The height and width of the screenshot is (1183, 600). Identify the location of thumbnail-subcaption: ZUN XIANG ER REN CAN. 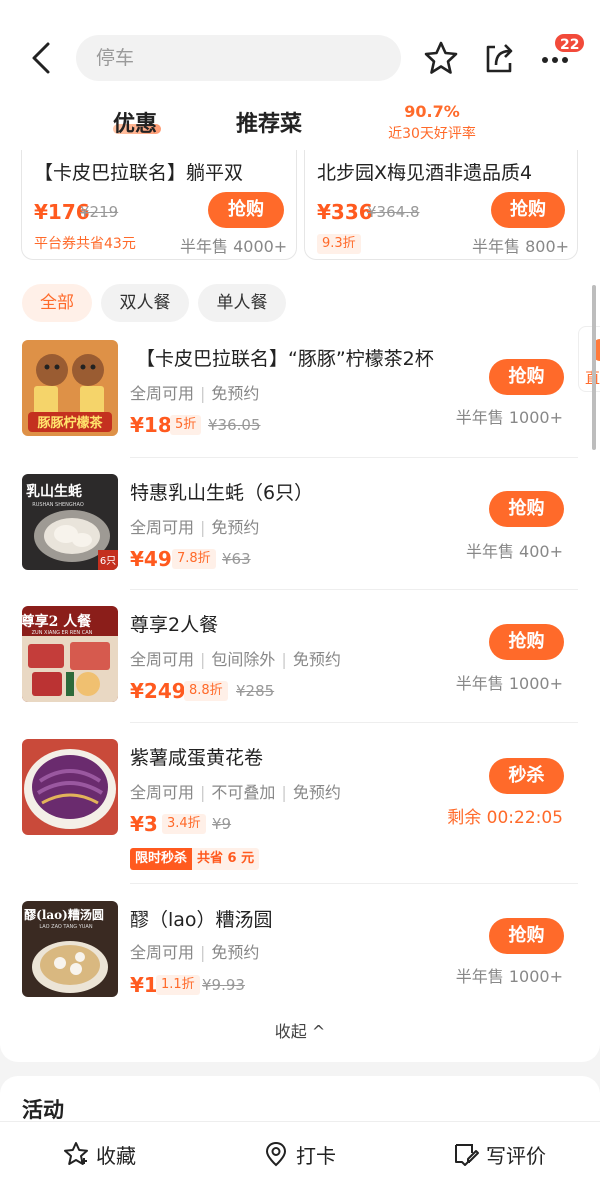
(62, 633).